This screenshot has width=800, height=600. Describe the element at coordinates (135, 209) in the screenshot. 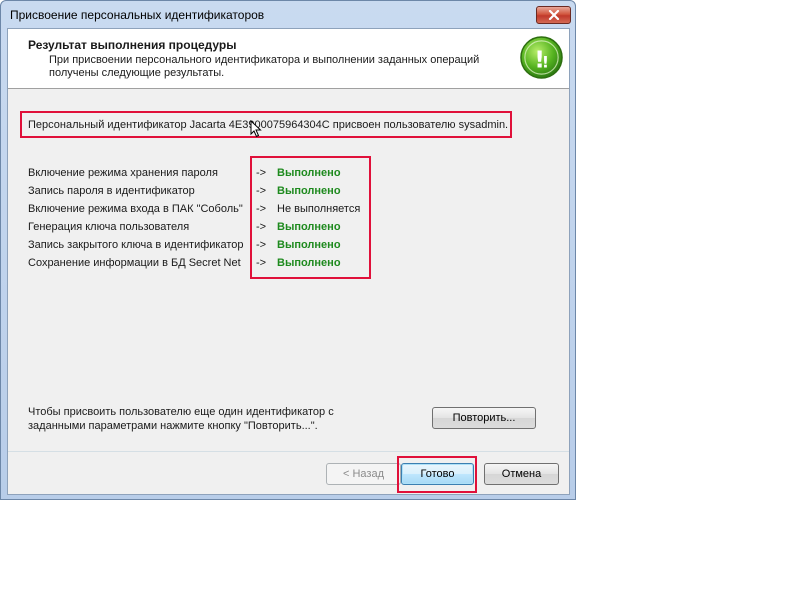

I see `operation-label: Включение режима входа в ПАК "Соболь"` at that location.